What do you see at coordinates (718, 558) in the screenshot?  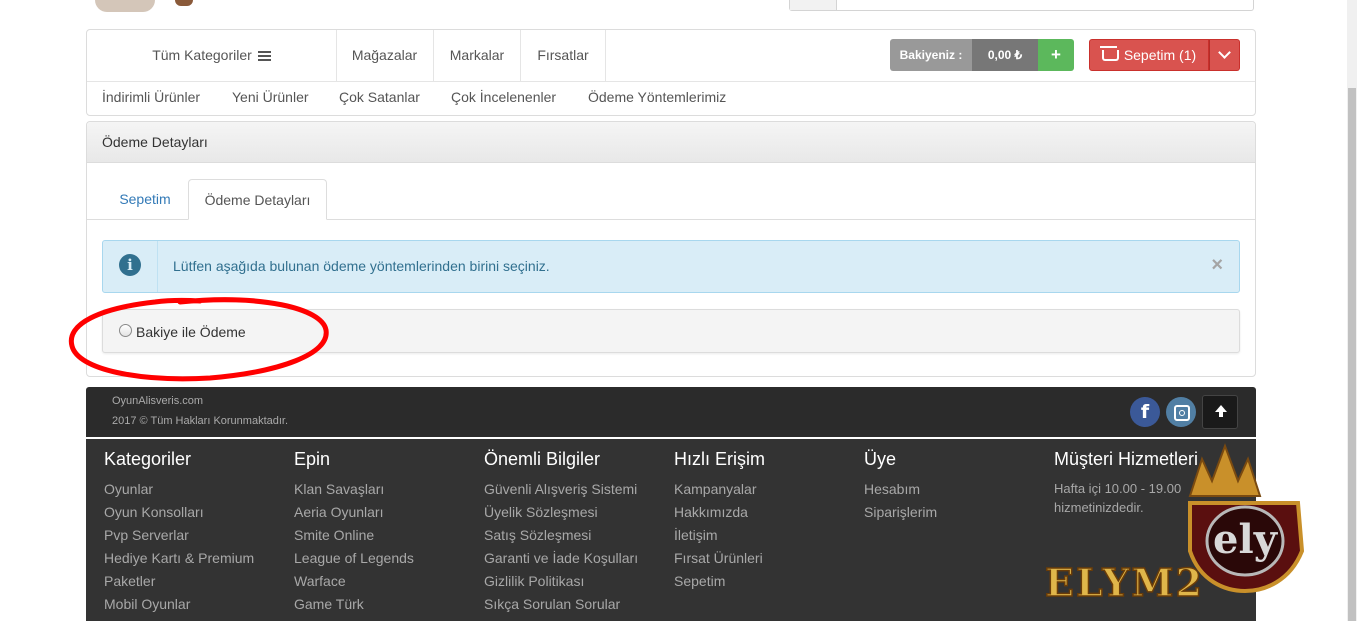 I see `footer-link: Fırsat Ürünleri` at bounding box center [718, 558].